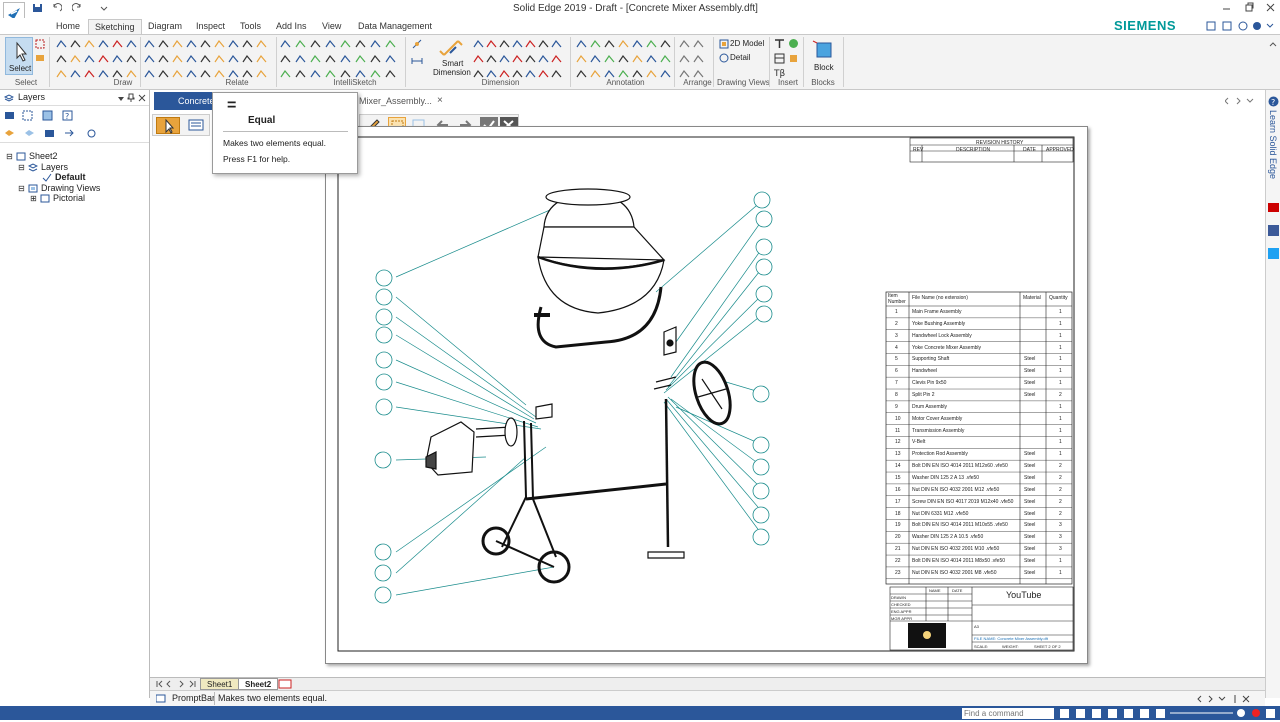 The height and width of the screenshot is (722, 1280). Describe the element at coordinates (1230, 699) in the screenshot. I see `promptbar-controls` at that location.